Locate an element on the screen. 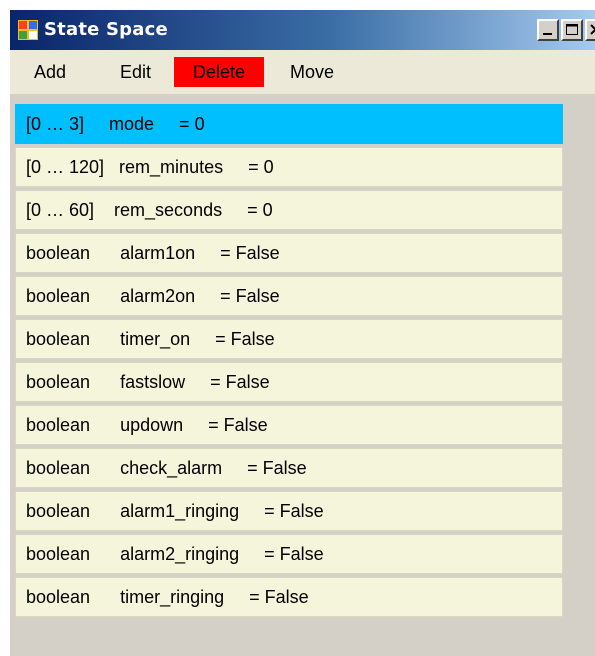 Image resolution: width=595 pixels, height=656 pixels. minimize-icon is located at coordinates (547, 34).